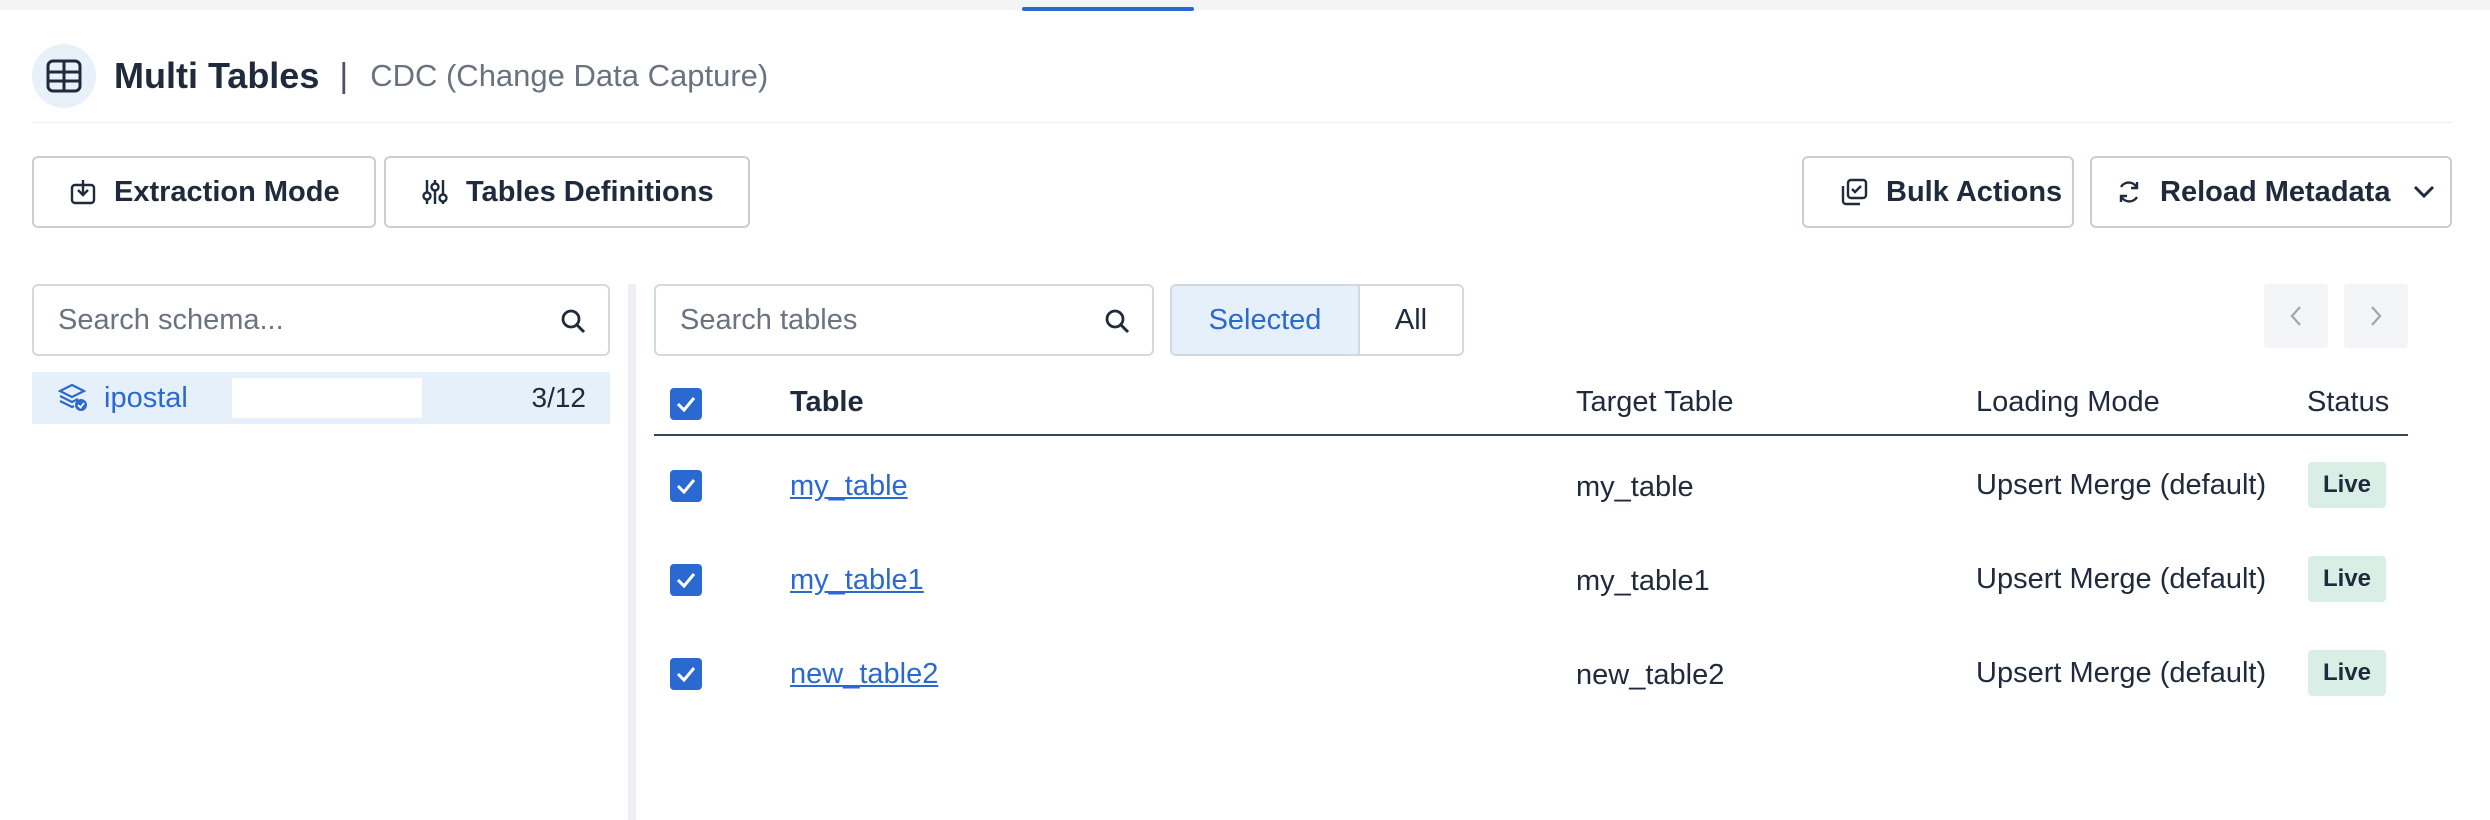 The height and width of the screenshot is (820, 2490). Describe the element at coordinates (146, 397) in the screenshot. I see `schema-name: ipostal` at that location.